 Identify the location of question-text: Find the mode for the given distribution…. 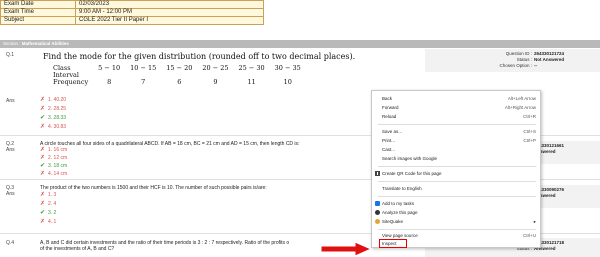
(199, 56).